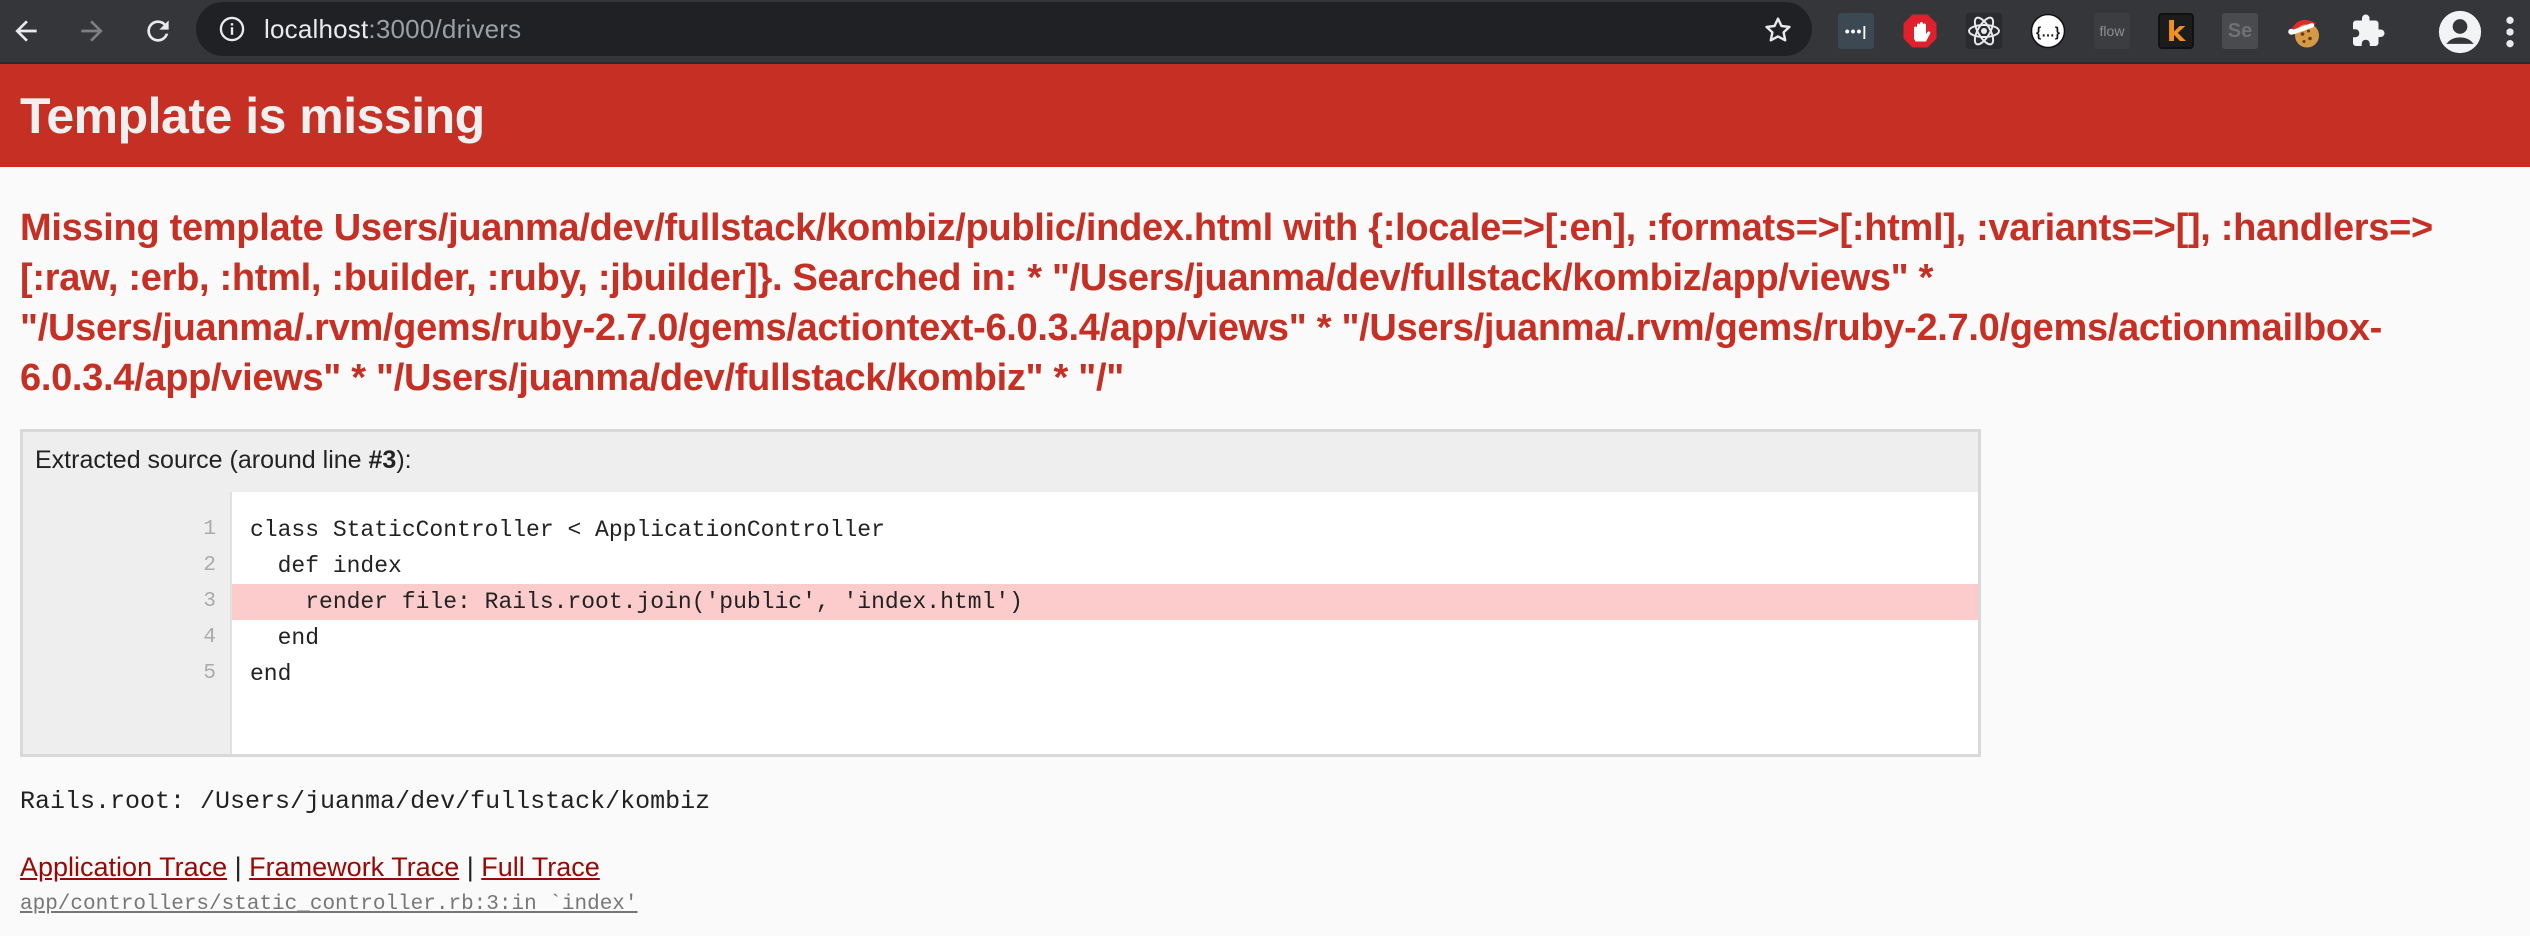 The height and width of the screenshot is (936, 2530). Describe the element at coordinates (209, 601) in the screenshot. I see `line-number: 3` at that location.